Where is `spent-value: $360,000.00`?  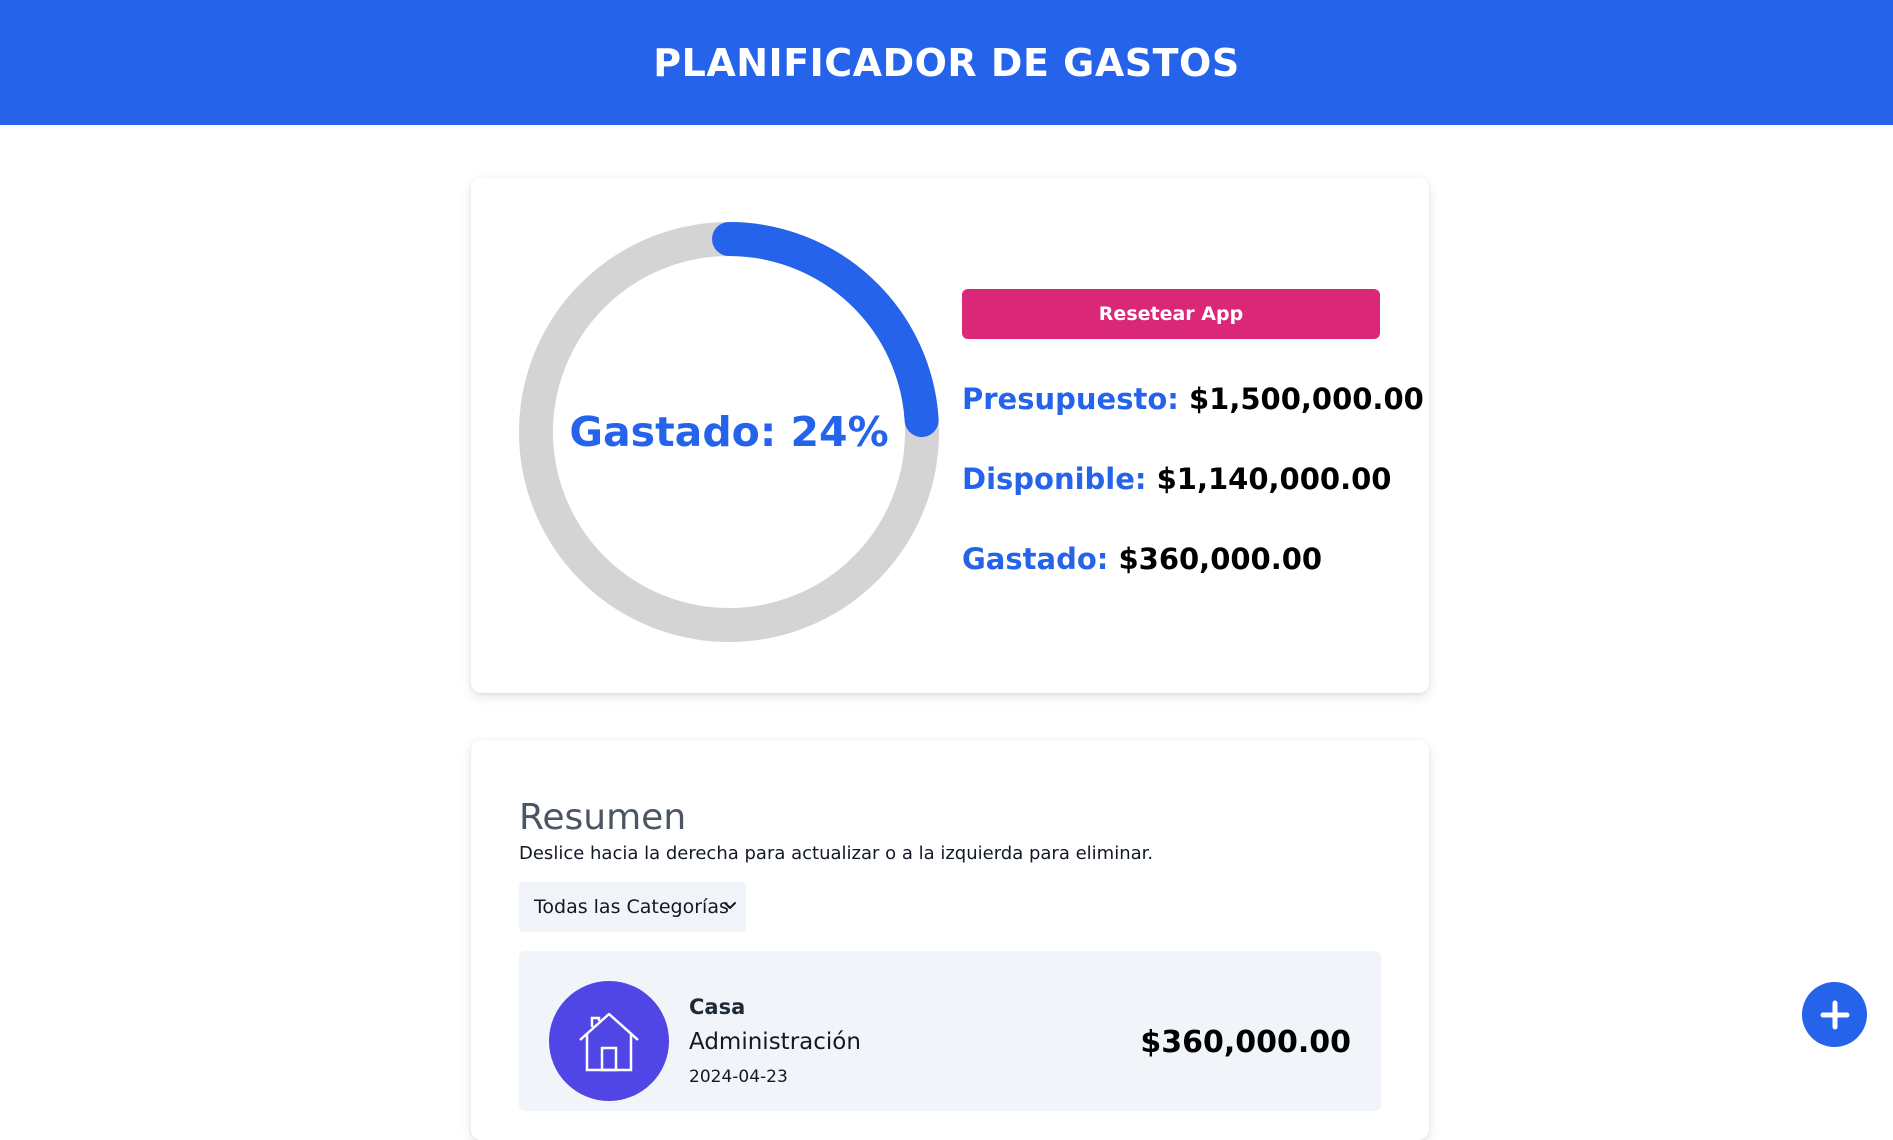
spent-value: $360,000.00 is located at coordinates (1220, 559).